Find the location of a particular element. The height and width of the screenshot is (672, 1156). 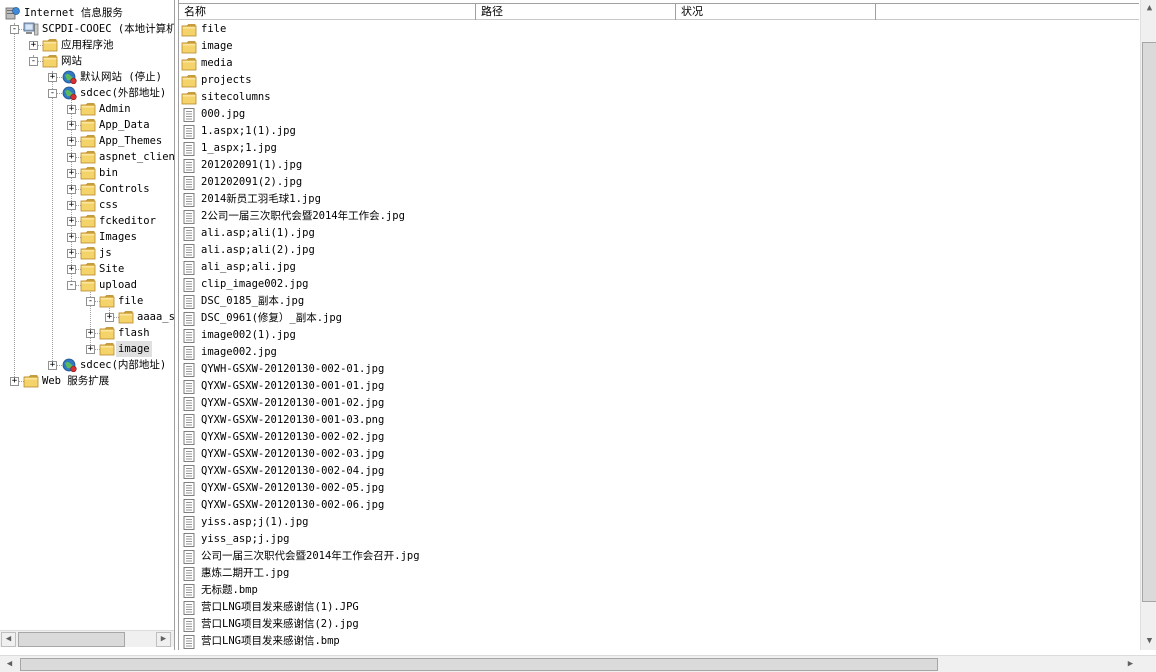

file-row: QYXW-GSXW-20120130-002-02.jpg is located at coordinates (282, 437).